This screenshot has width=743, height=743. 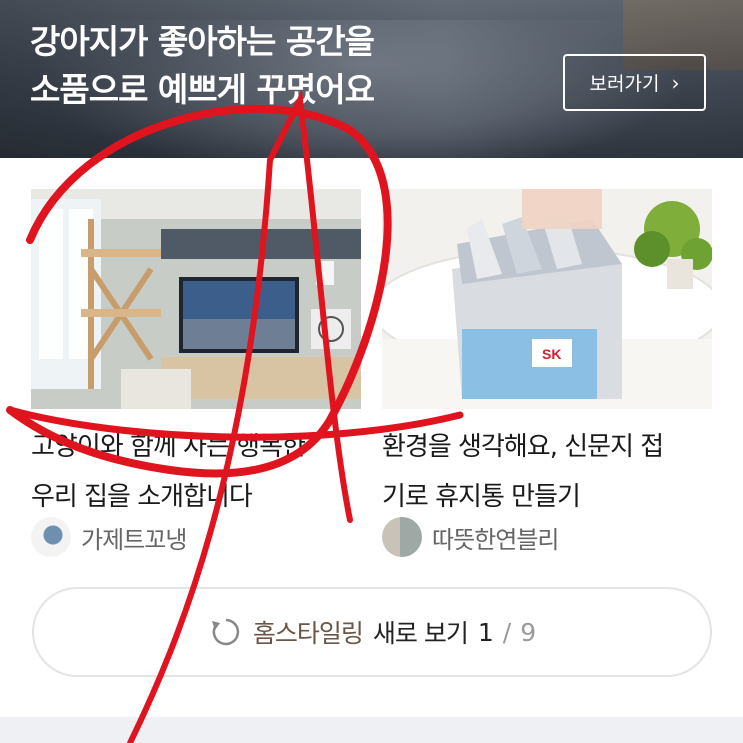 I want to click on banner-title: 강아지가 좋아하는 공간을 소품으로 예쁘게 꾸몄어요, so click(x=280, y=66).